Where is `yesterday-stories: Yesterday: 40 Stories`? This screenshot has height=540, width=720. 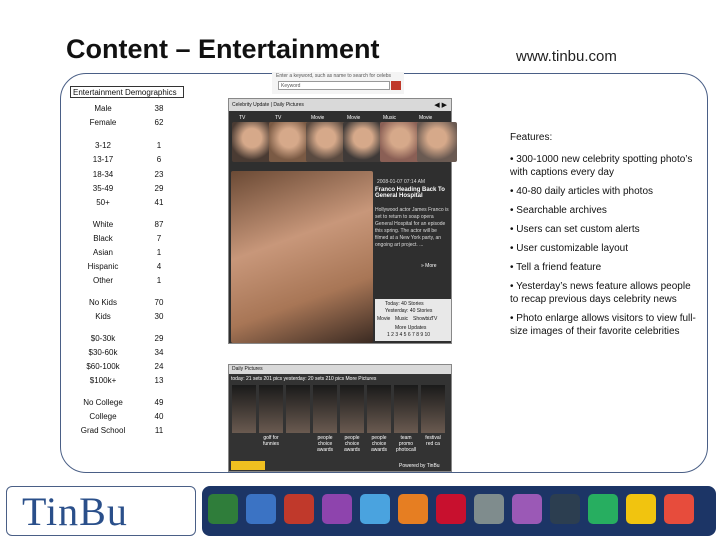 yesterday-stories: Yesterday: 40 Stories is located at coordinates (408, 311).